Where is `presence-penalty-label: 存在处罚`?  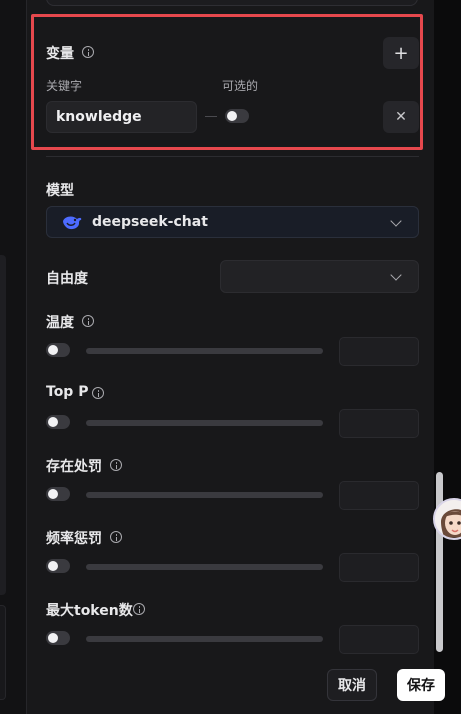
presence-penalty-label: 存在处罚 is located at coordinates (74, 467).